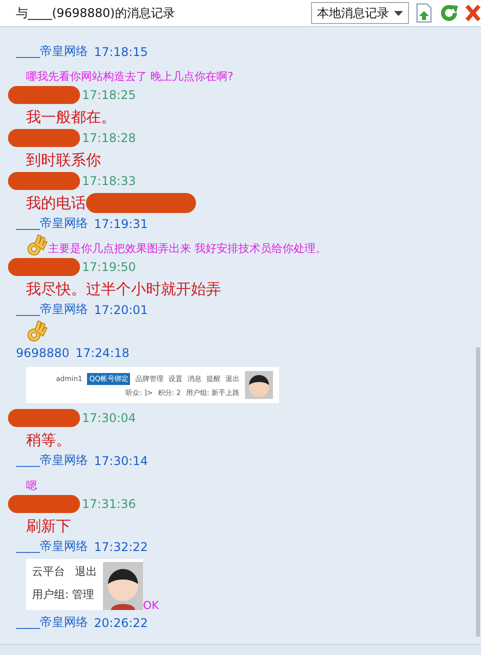 The height and width of the screenshot is (655, 481). I want to click on message-time: 17:31:36, so click(109, 503).